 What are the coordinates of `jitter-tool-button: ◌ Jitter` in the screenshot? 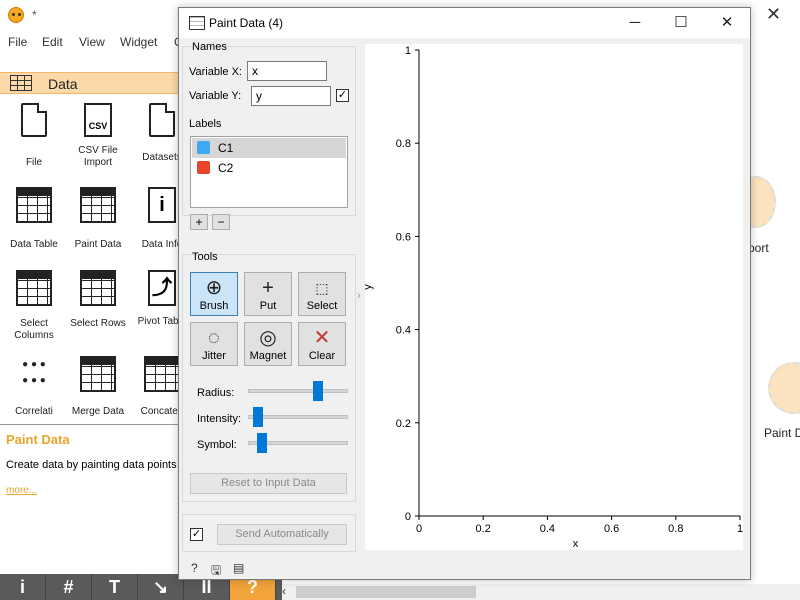 It's located at (214, 344).